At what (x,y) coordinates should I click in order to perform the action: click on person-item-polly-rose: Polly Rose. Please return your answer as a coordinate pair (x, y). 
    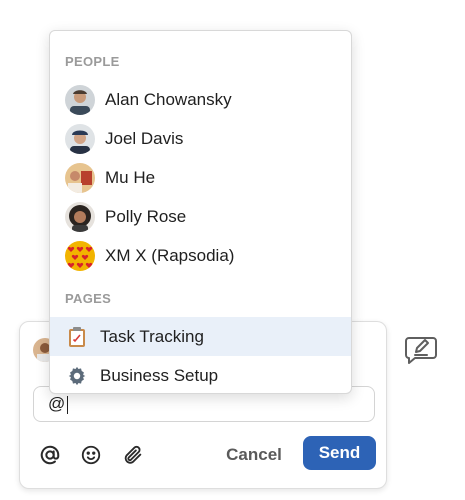
    Looking at the image, I should click on (200, 216).